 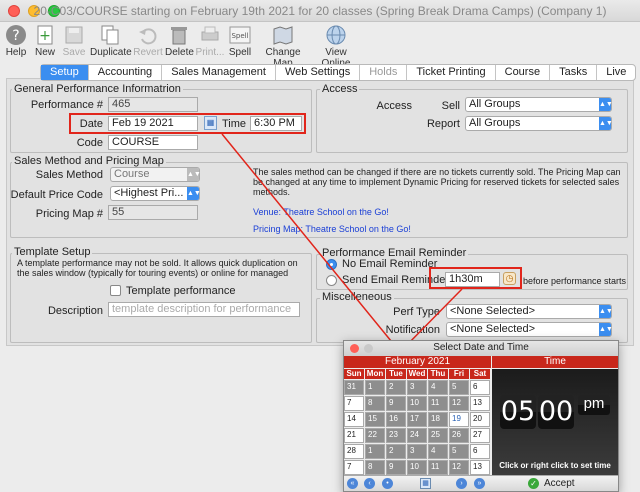 What do you see at coordinates (283, 46) in the screenshot?
I see `change-map-button: Change Map` at bounding box center [283, 46].